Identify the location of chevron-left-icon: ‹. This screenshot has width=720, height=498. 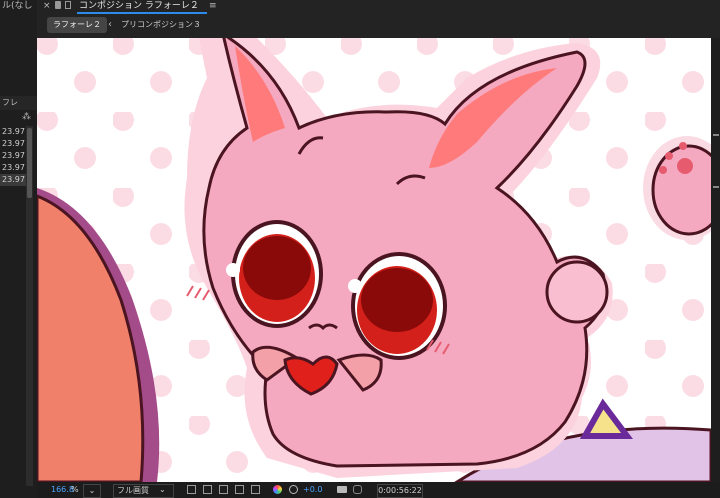
(110, 25).